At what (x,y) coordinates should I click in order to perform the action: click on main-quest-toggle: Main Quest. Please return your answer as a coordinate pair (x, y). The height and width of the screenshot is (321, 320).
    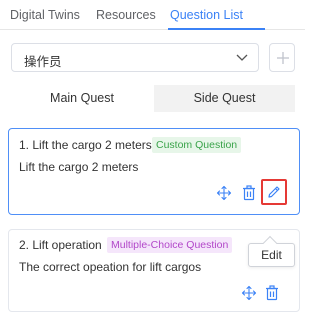
    Looking at the image, I should click on (82, 98).